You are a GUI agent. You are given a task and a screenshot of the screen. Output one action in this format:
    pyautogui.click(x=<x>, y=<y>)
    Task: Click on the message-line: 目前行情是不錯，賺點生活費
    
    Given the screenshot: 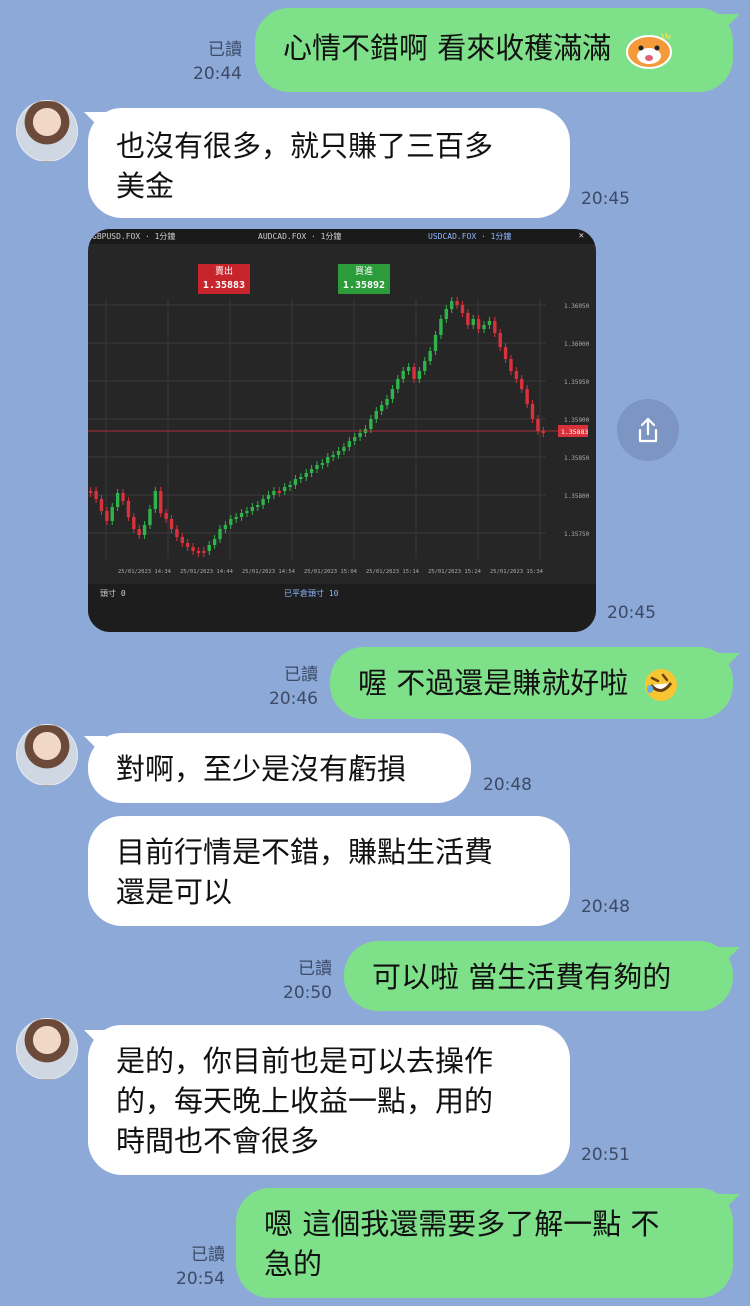 What is the action you would take?
    pyautogui.click(x=305, y=852)
    